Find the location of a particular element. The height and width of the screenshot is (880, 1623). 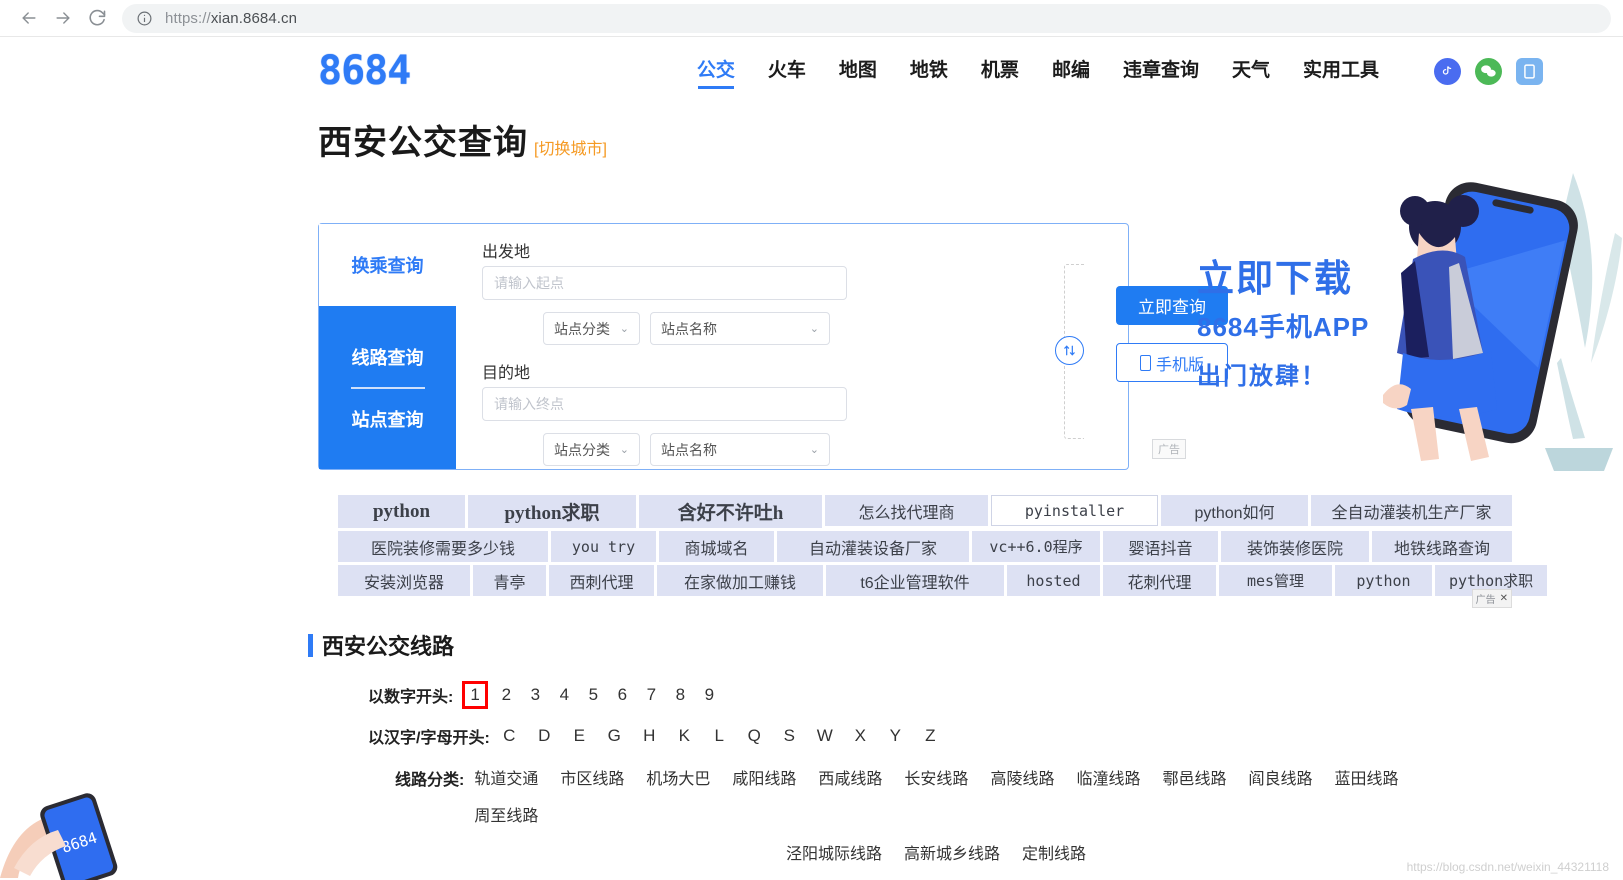

tag-item: mes管理 is located at coordinates (1275, 580).